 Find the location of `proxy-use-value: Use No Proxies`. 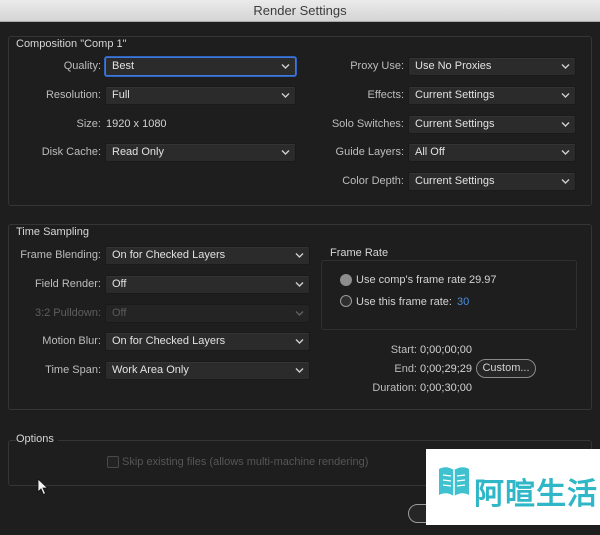

proxy-use-value: Use No Proxies is located at coordinates (453, 66).